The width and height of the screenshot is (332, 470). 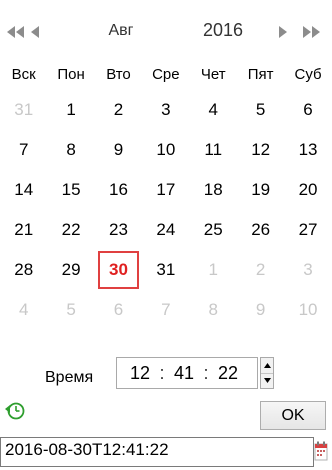 I want to click on day-cell-selected: 30, so click(x=118, y=270).